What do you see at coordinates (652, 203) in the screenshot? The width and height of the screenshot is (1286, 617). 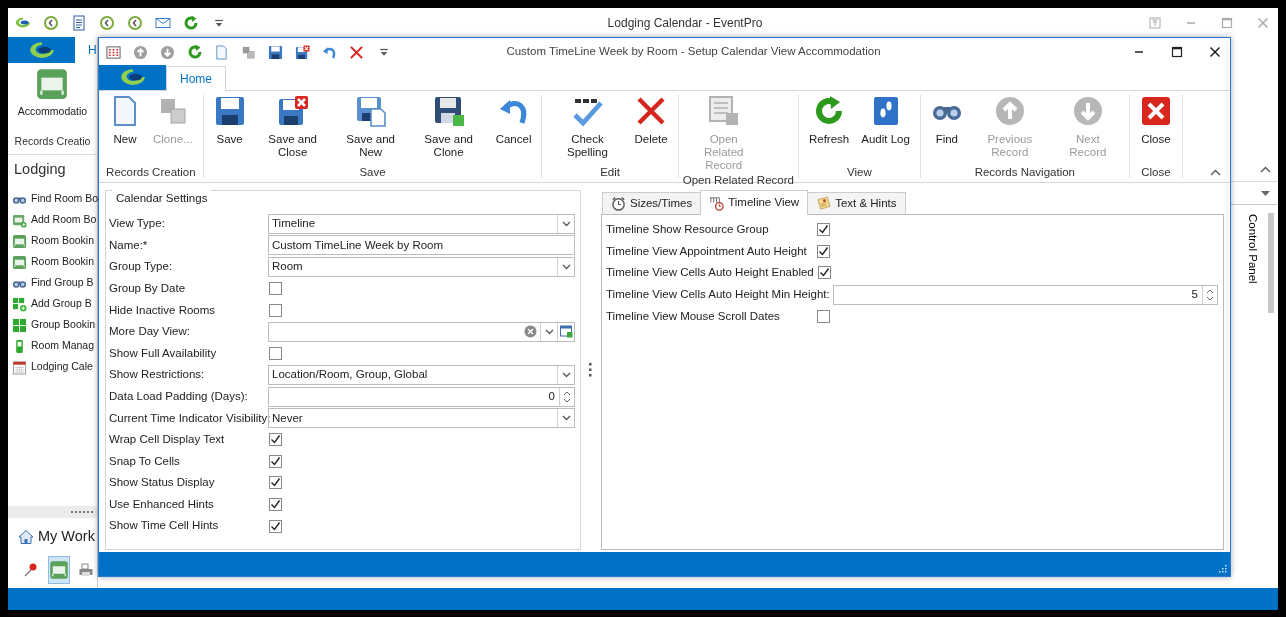 I see `tab: Sizes/Times` at bounding box center [652, 203].